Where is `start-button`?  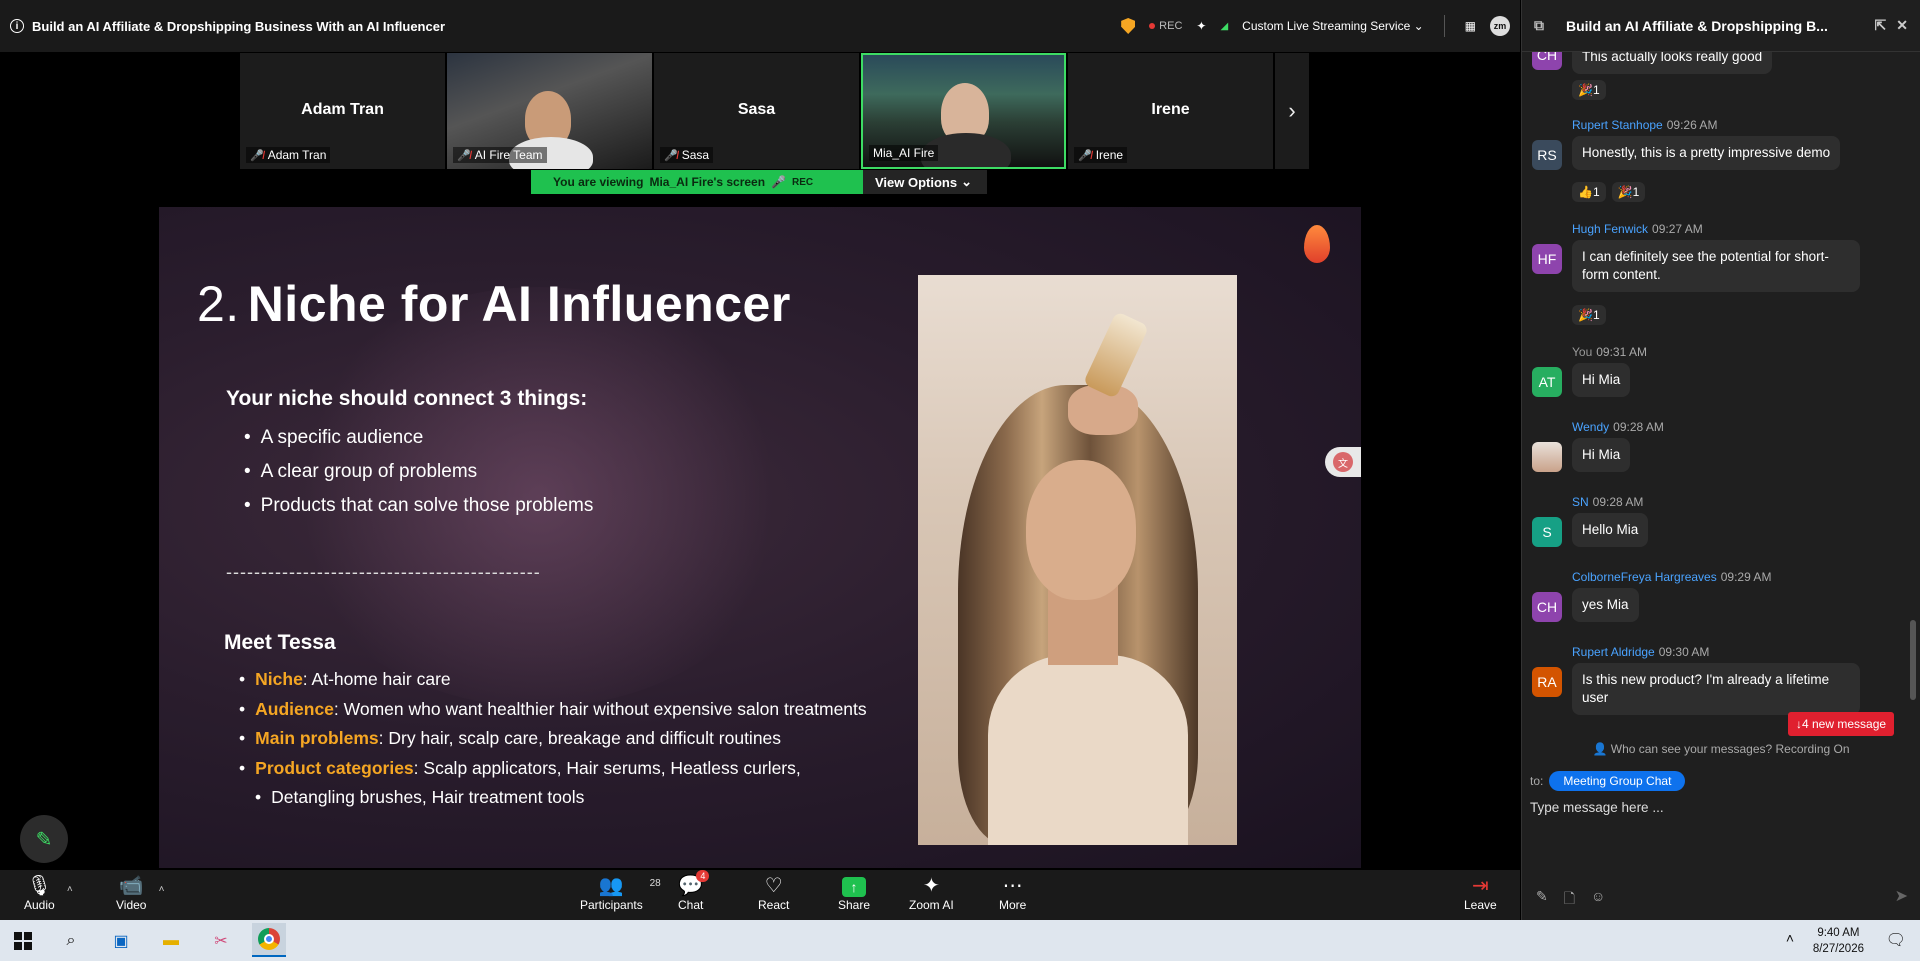
start-button is located at coordinates (23, 941).